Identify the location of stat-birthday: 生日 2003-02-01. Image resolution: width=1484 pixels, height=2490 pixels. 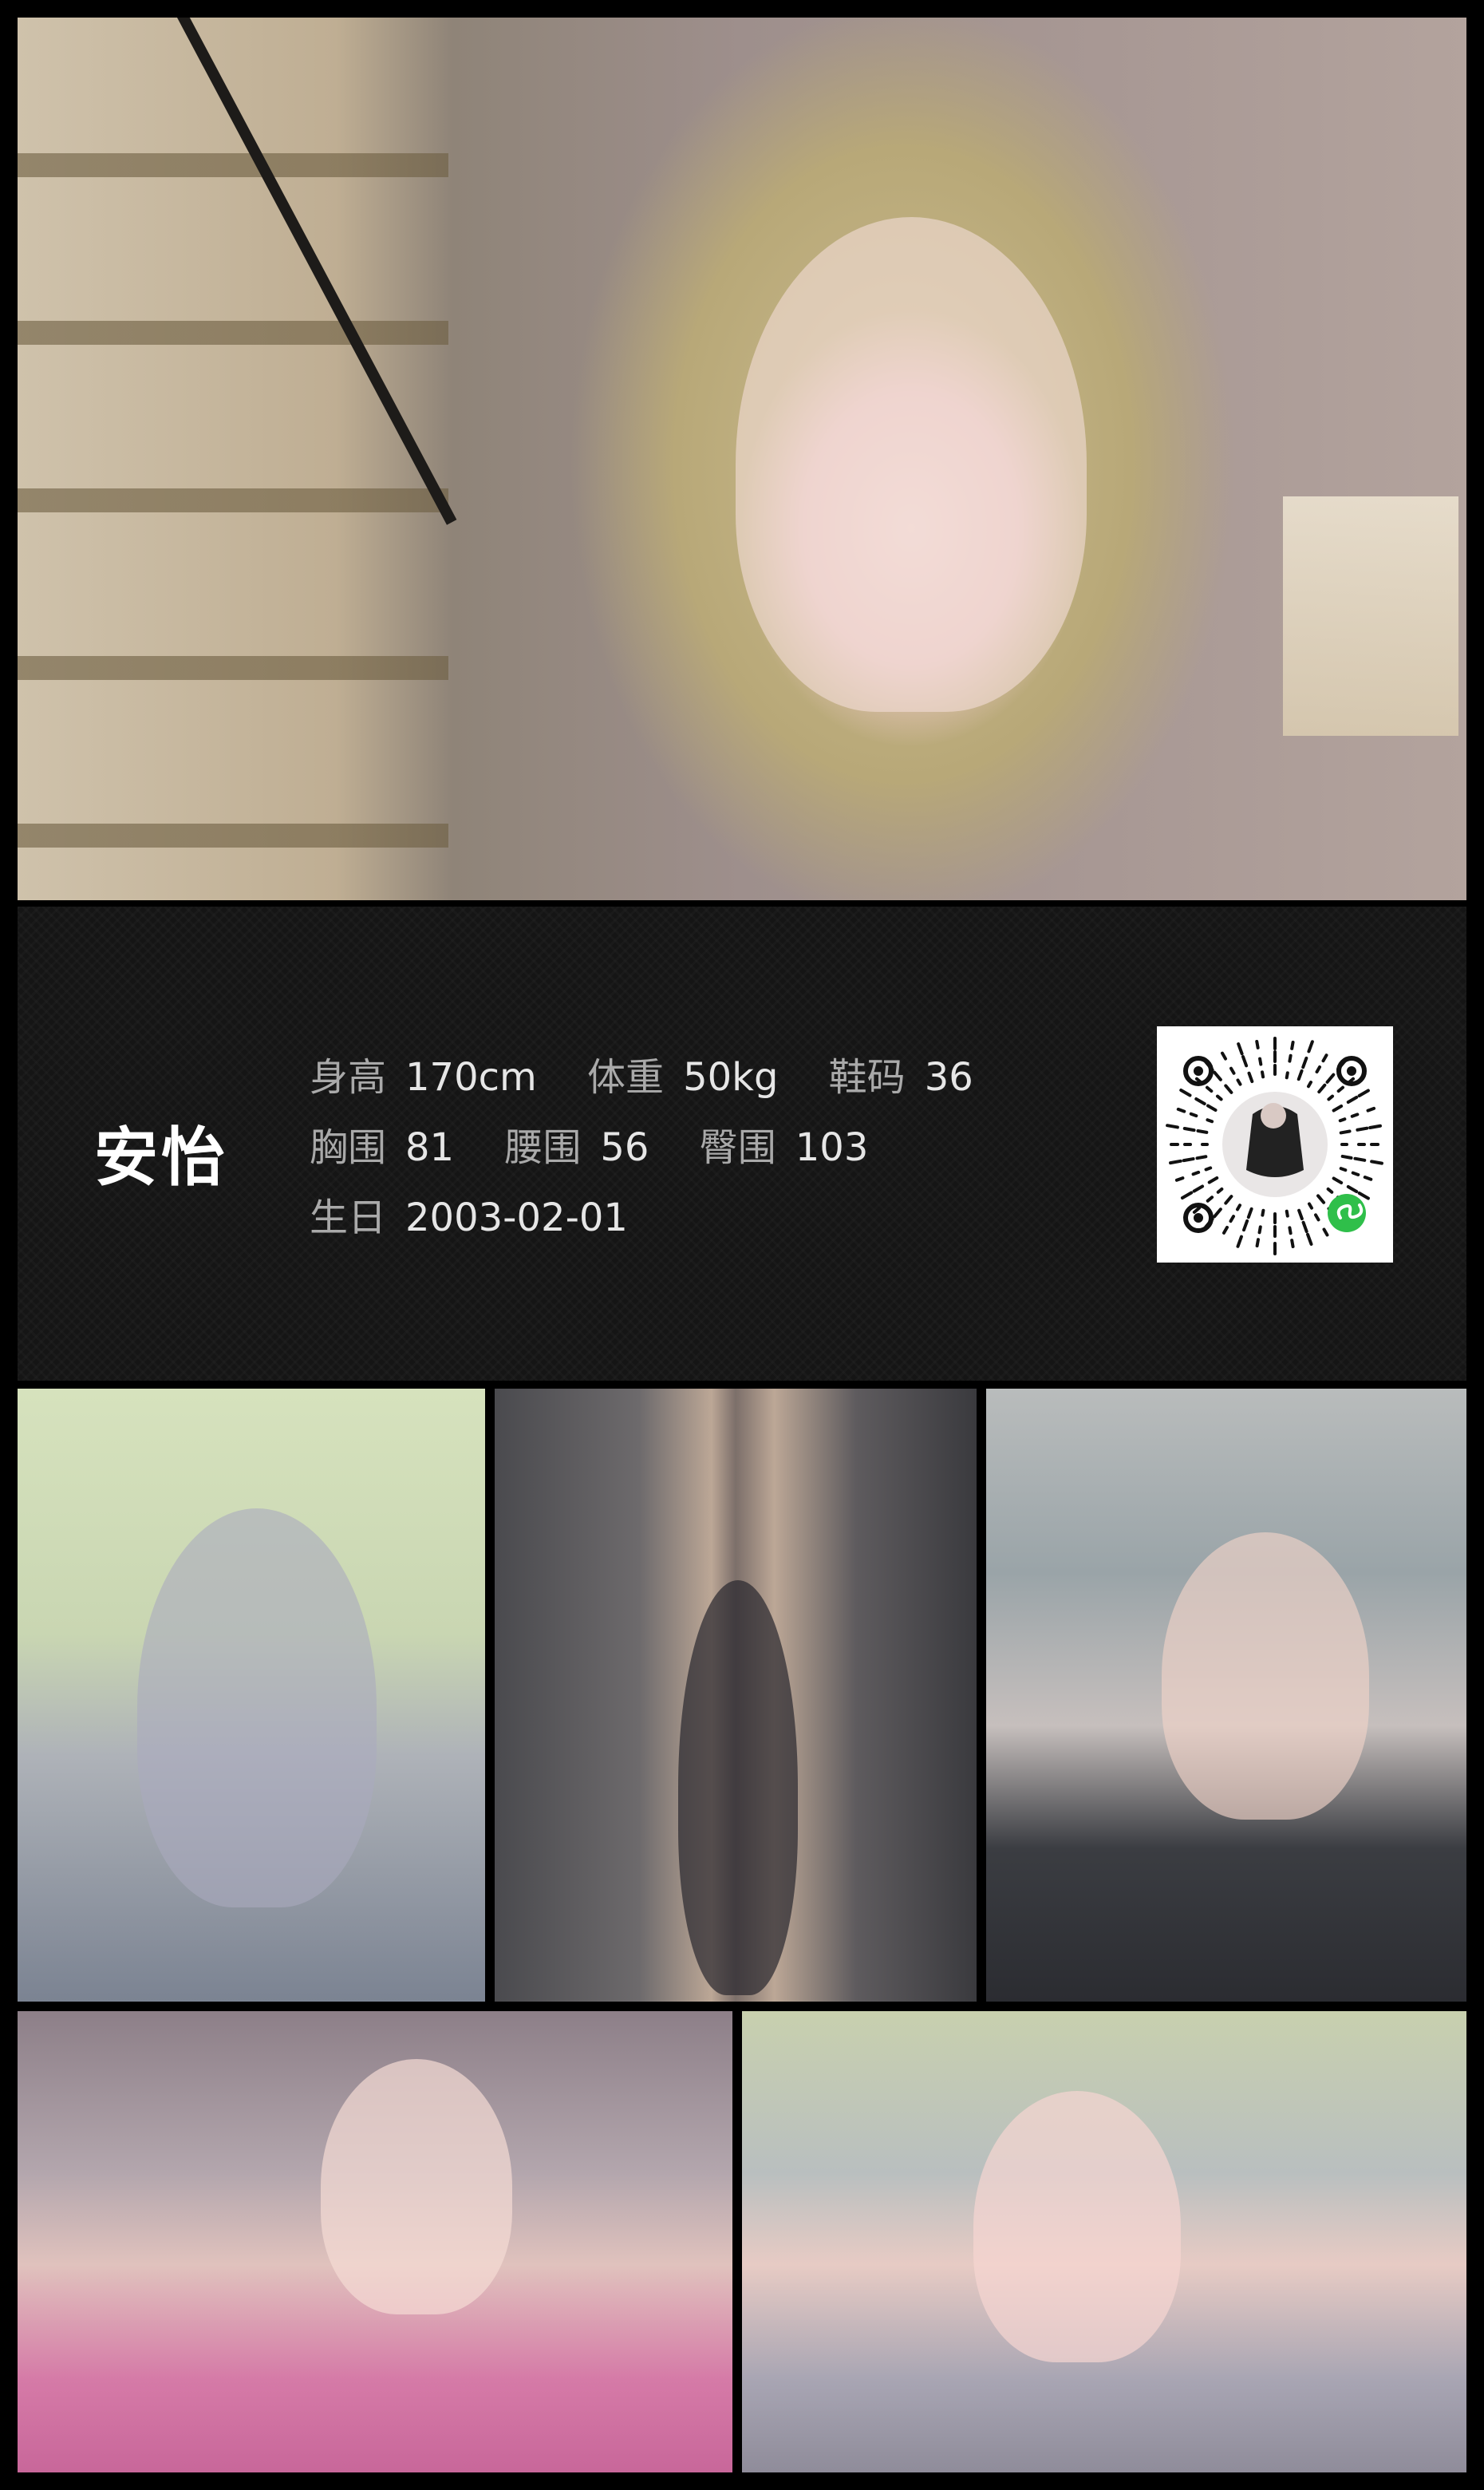
(469, 1214).